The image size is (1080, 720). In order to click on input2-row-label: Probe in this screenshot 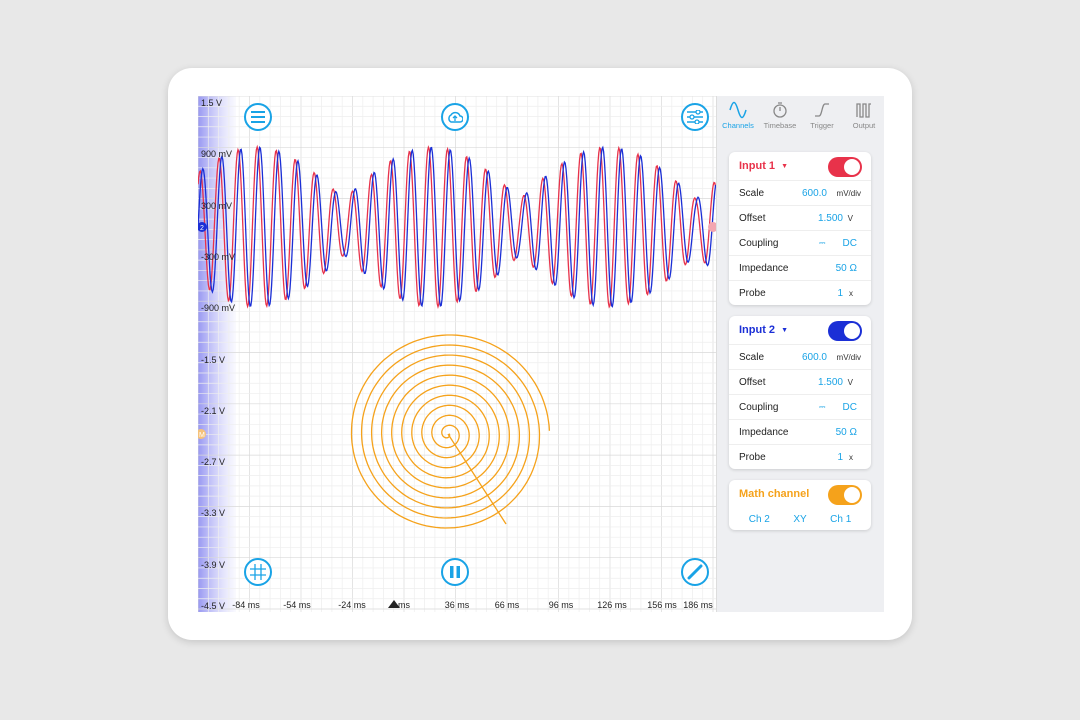, I will do `click(752, 457)`.